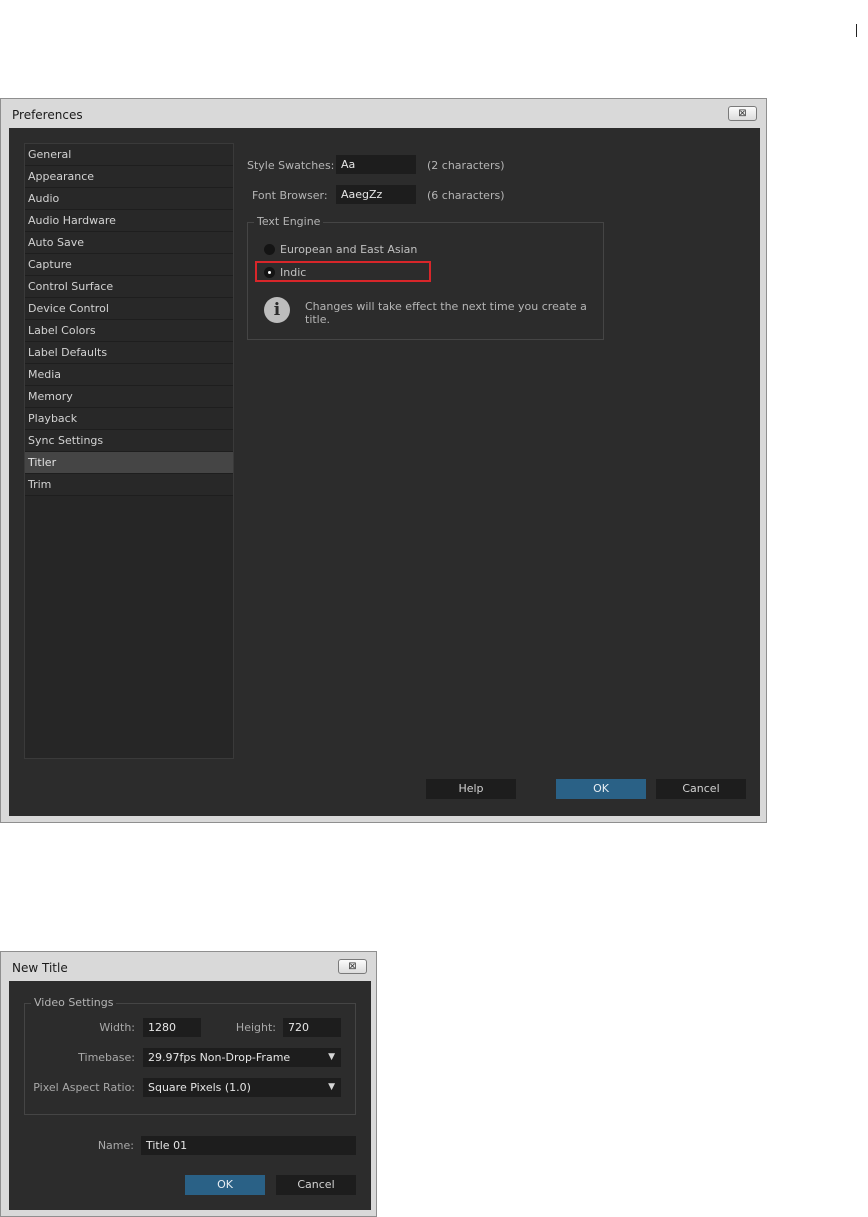 Image resolution: width=868 pixels, height=1217 pixels. What do you see at coordinates (312, 1027) in the screenshot?
I see `height-input: 720` at bounding box center [312, 1027].